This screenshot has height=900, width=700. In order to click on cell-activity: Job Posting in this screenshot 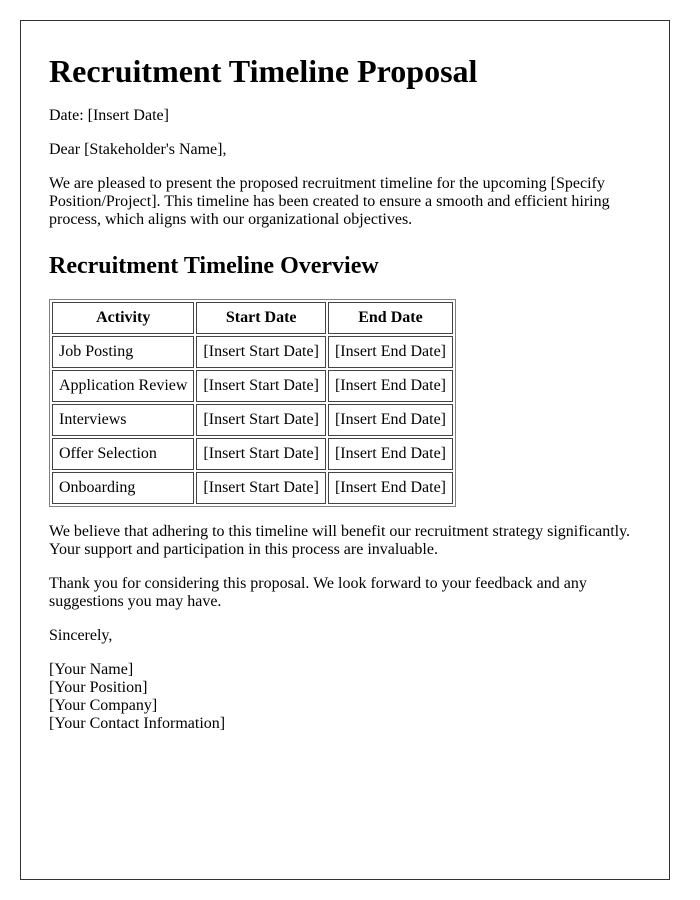, I will do `click(123, 352)`.